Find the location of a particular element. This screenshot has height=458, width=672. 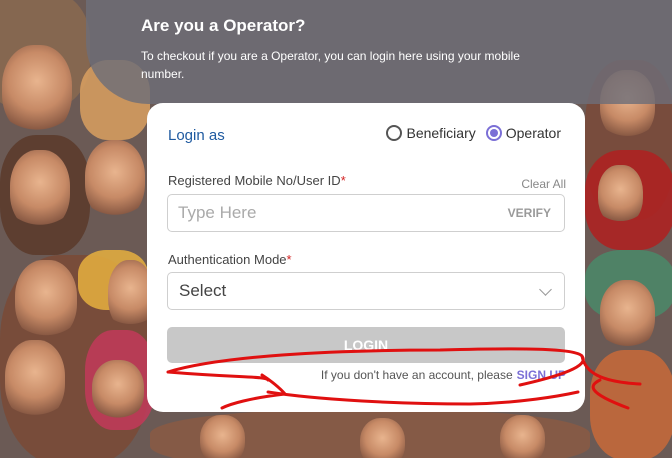

chevron-down-icon is located at coordinates (545, 289).